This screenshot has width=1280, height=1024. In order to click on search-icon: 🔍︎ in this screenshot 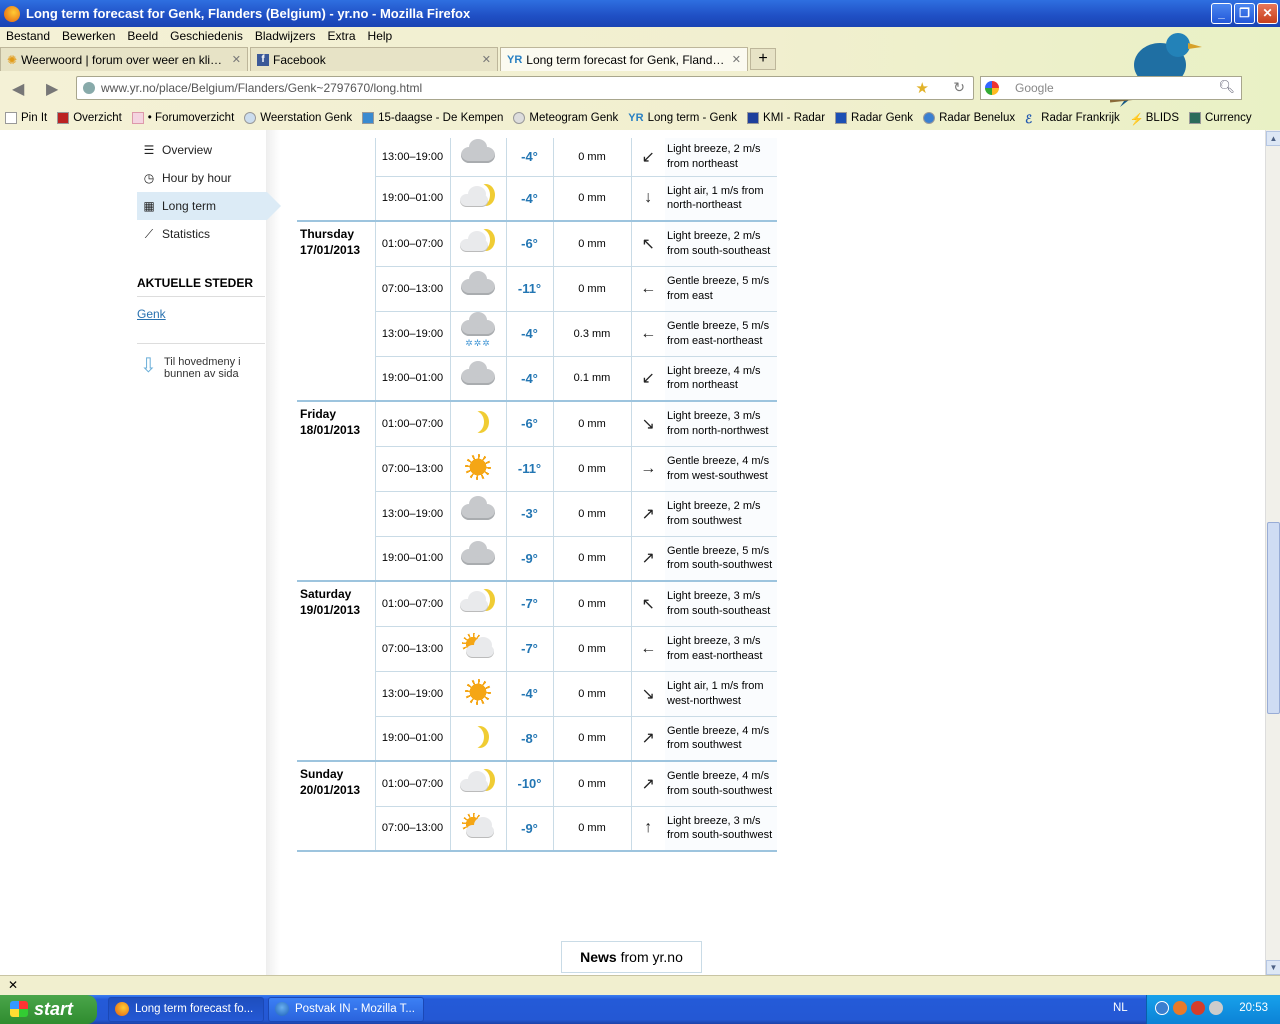, I will do `click(1226, 87)`.